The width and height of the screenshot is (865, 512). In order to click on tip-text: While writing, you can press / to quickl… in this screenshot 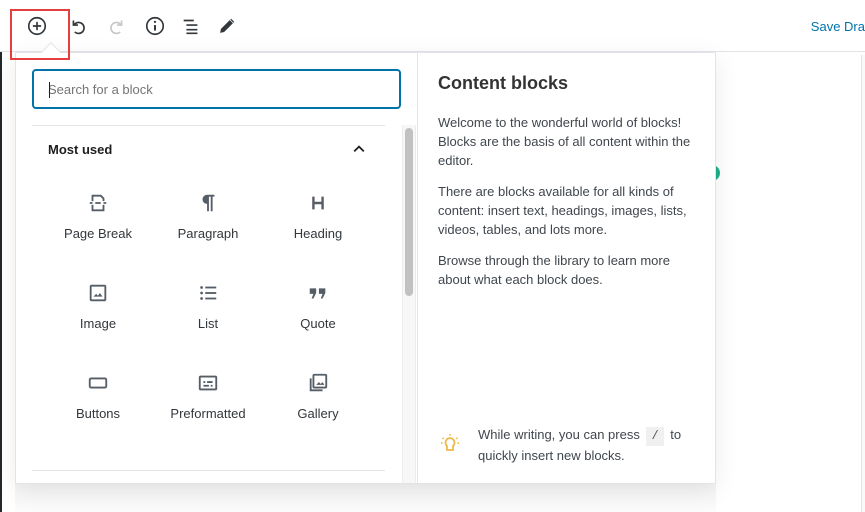, I will do `click(588, 445)`.